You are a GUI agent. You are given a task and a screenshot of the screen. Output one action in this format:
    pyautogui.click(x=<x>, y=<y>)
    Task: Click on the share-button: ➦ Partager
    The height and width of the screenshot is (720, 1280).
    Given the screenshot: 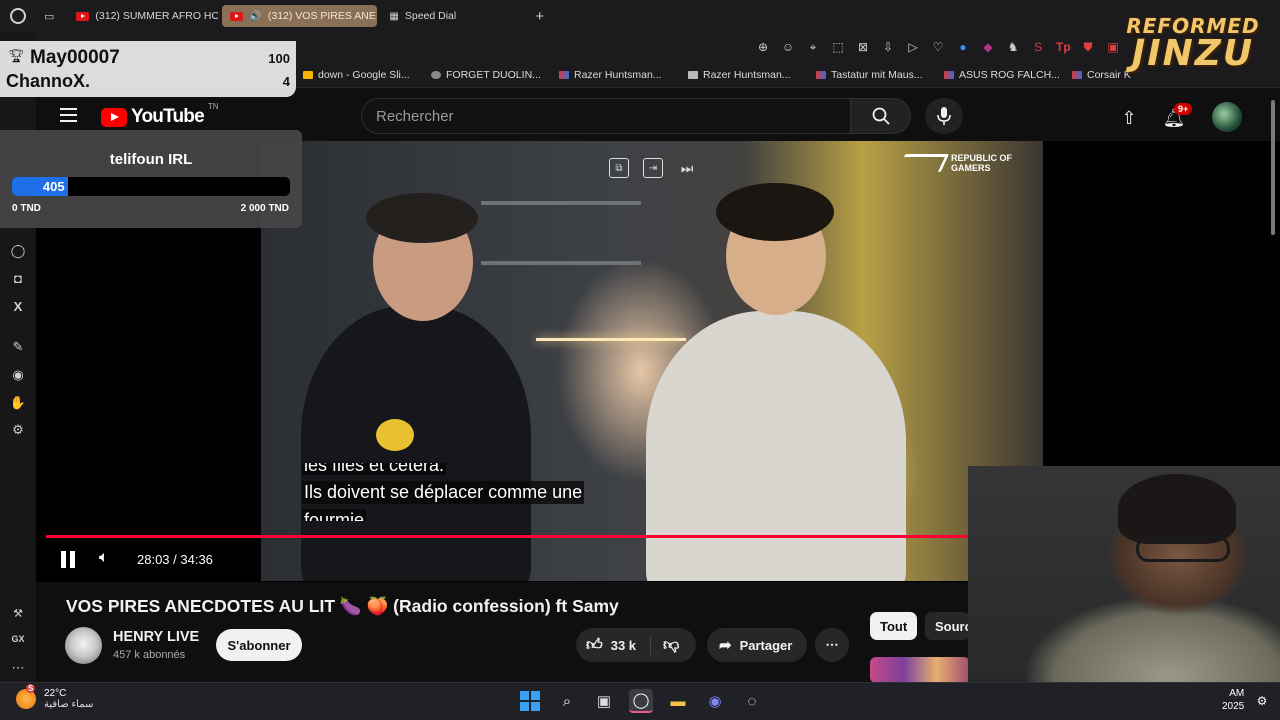 What is the action you would take?
    pyautogui.click(x=757, y=645)
    